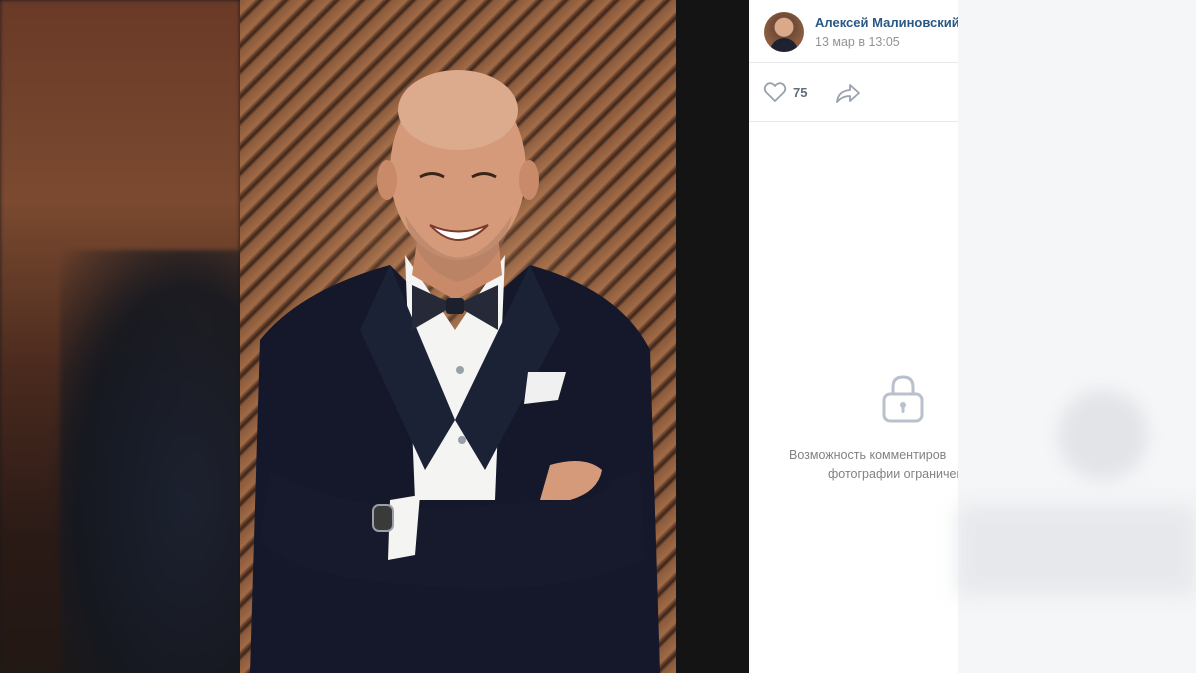 The height and width of the screenshot is (673, 1196). I want to click on author-name-link: Алексей Малиновский, so click(886, 22).